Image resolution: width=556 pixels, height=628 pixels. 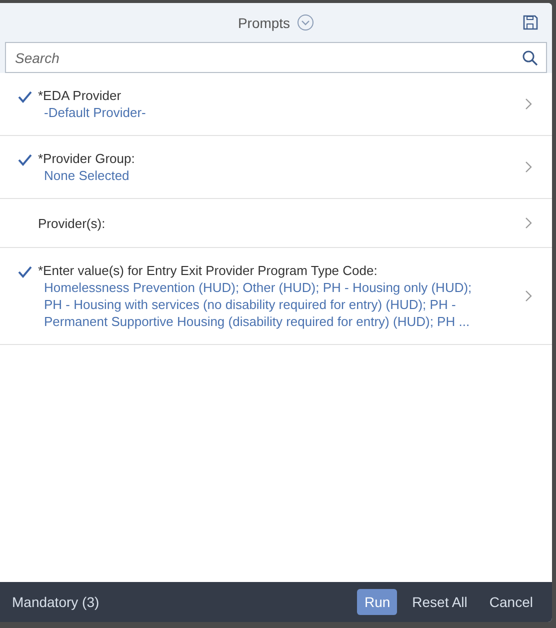 I want to click on footer-button: Reset All, so click(x=439, y=602).